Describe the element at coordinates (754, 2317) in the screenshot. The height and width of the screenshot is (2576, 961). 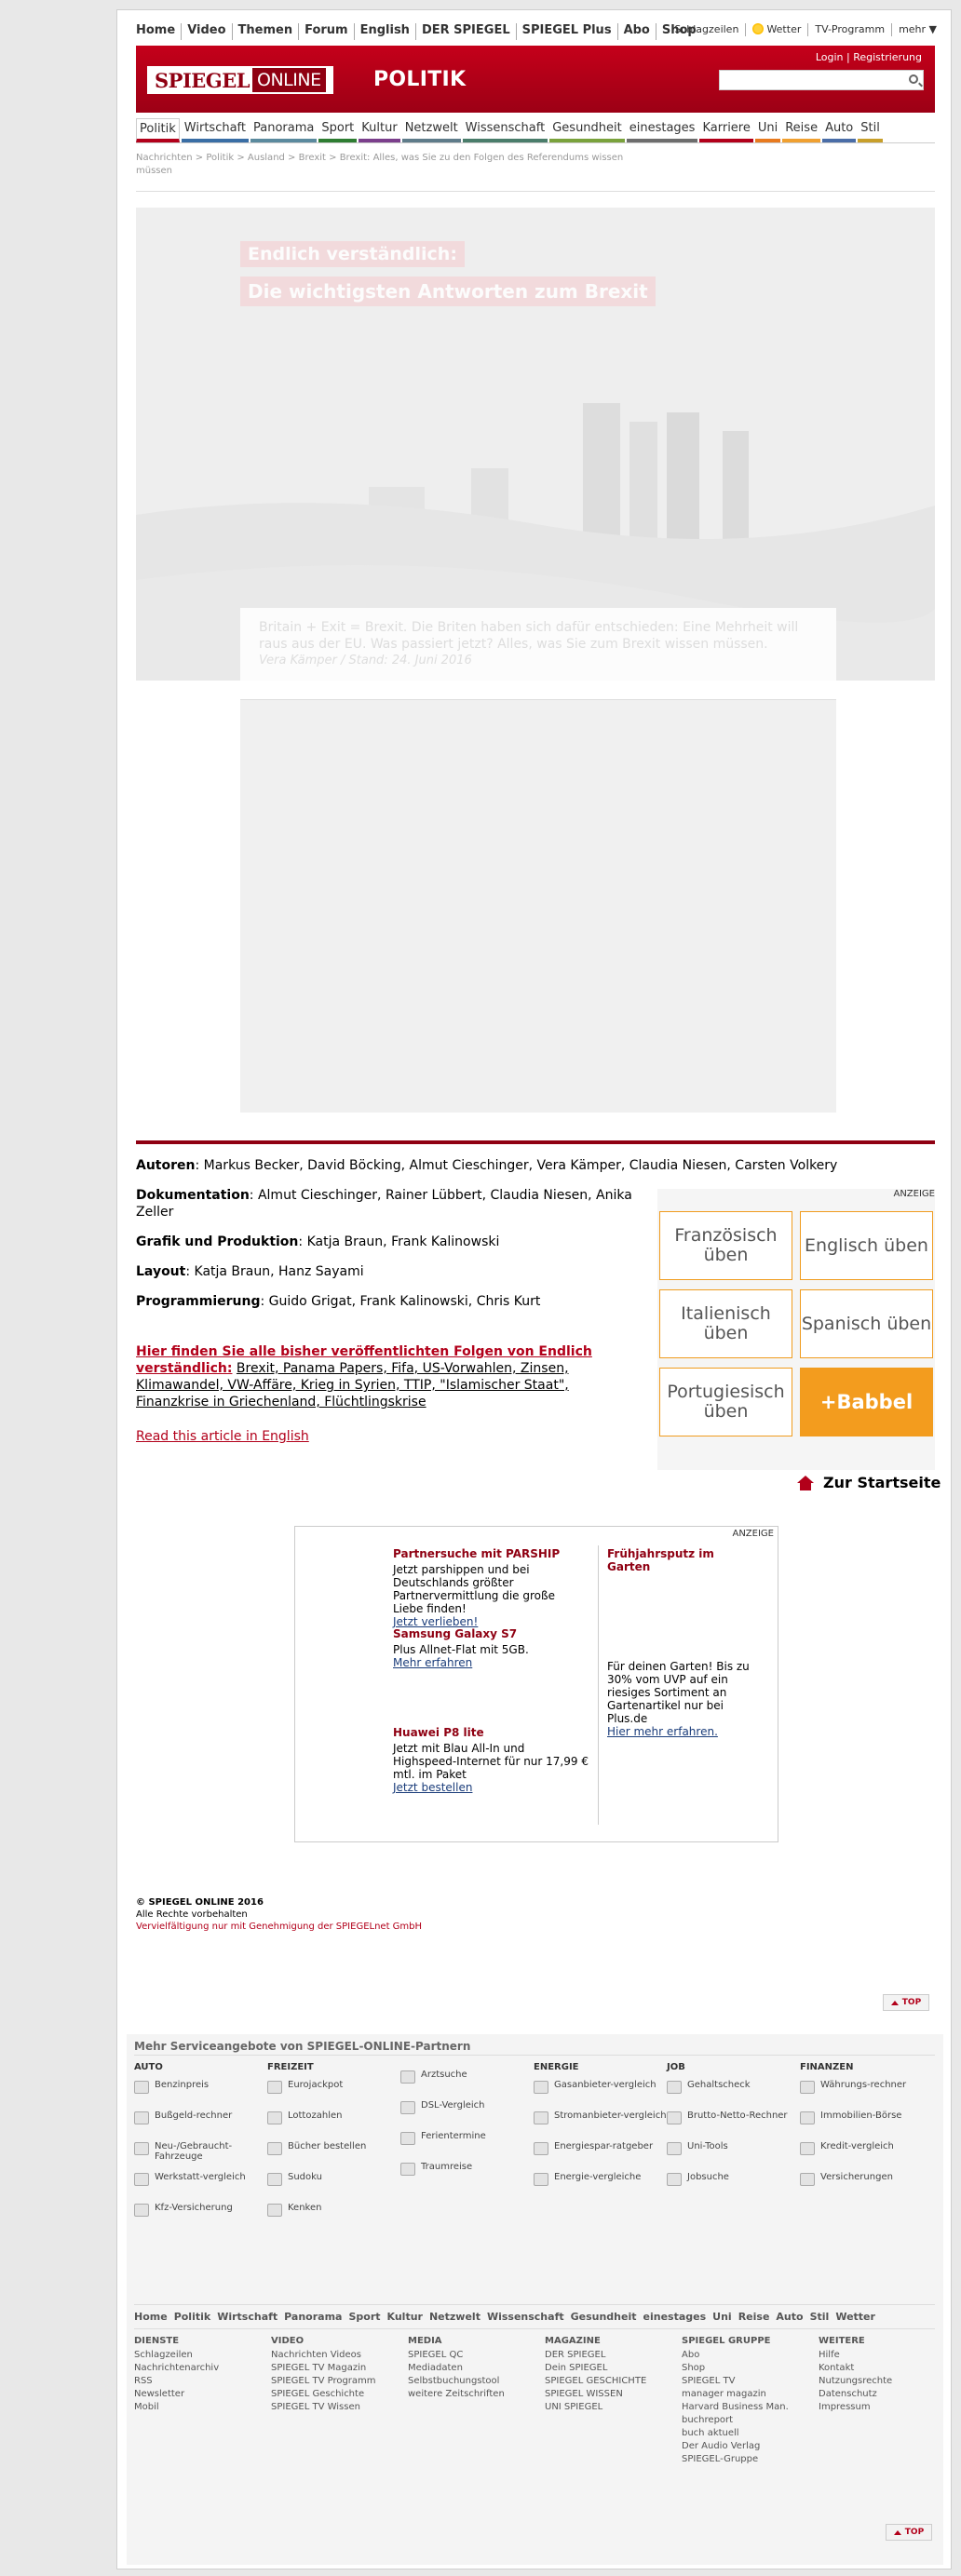
I see `bottomnav-item: Reise` at that location.